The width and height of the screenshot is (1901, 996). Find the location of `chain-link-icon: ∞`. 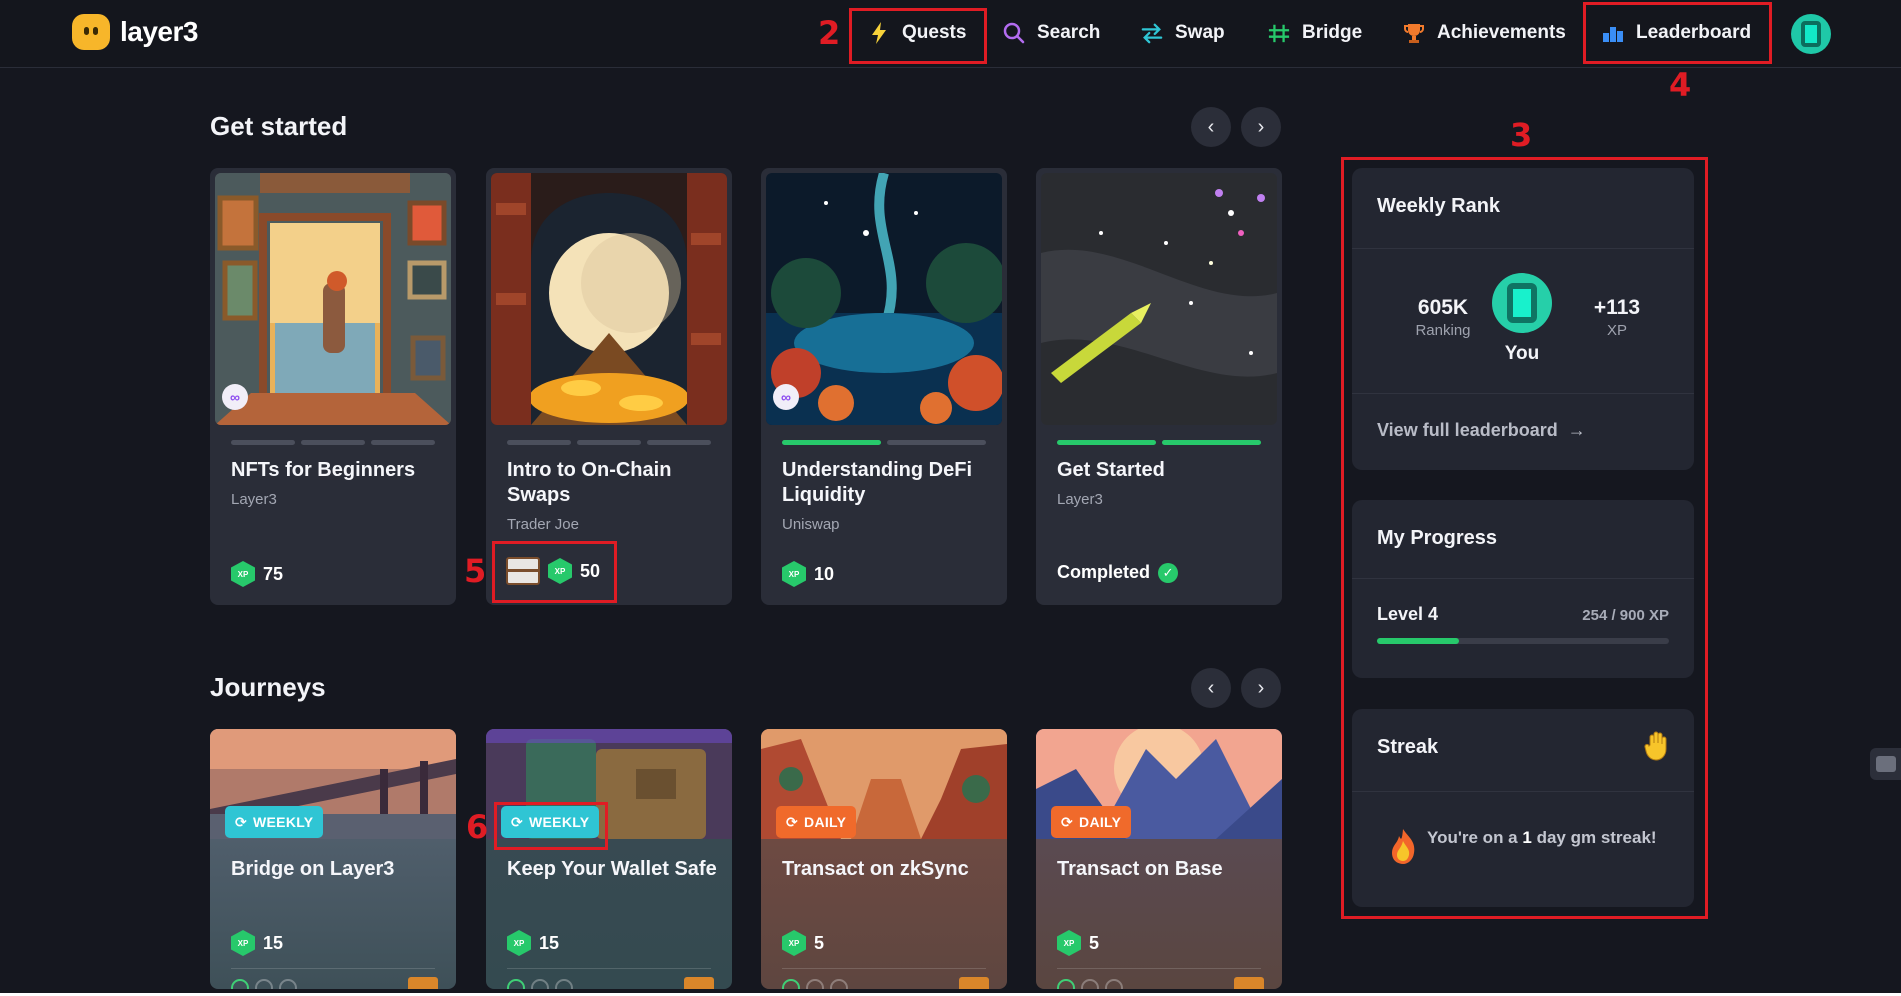

chain-link-icon: ∞ is located at coordinates (235, 397).